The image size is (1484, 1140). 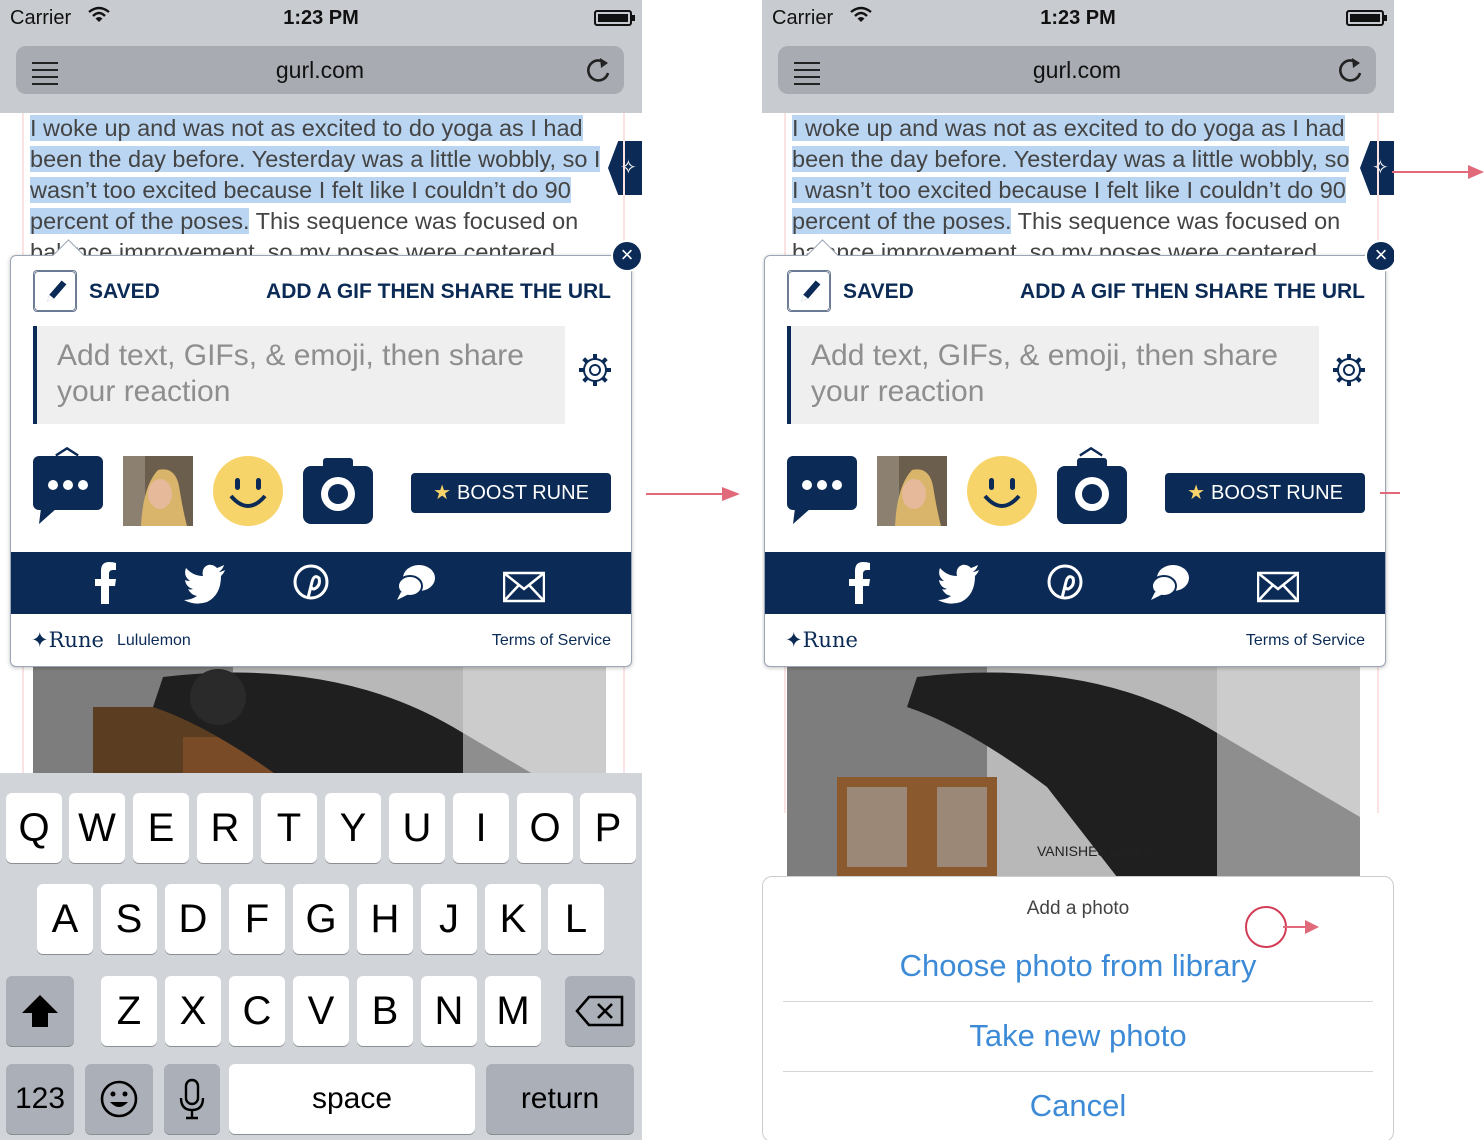 I want to click on mic-icon, so click(x=192, y=1099).